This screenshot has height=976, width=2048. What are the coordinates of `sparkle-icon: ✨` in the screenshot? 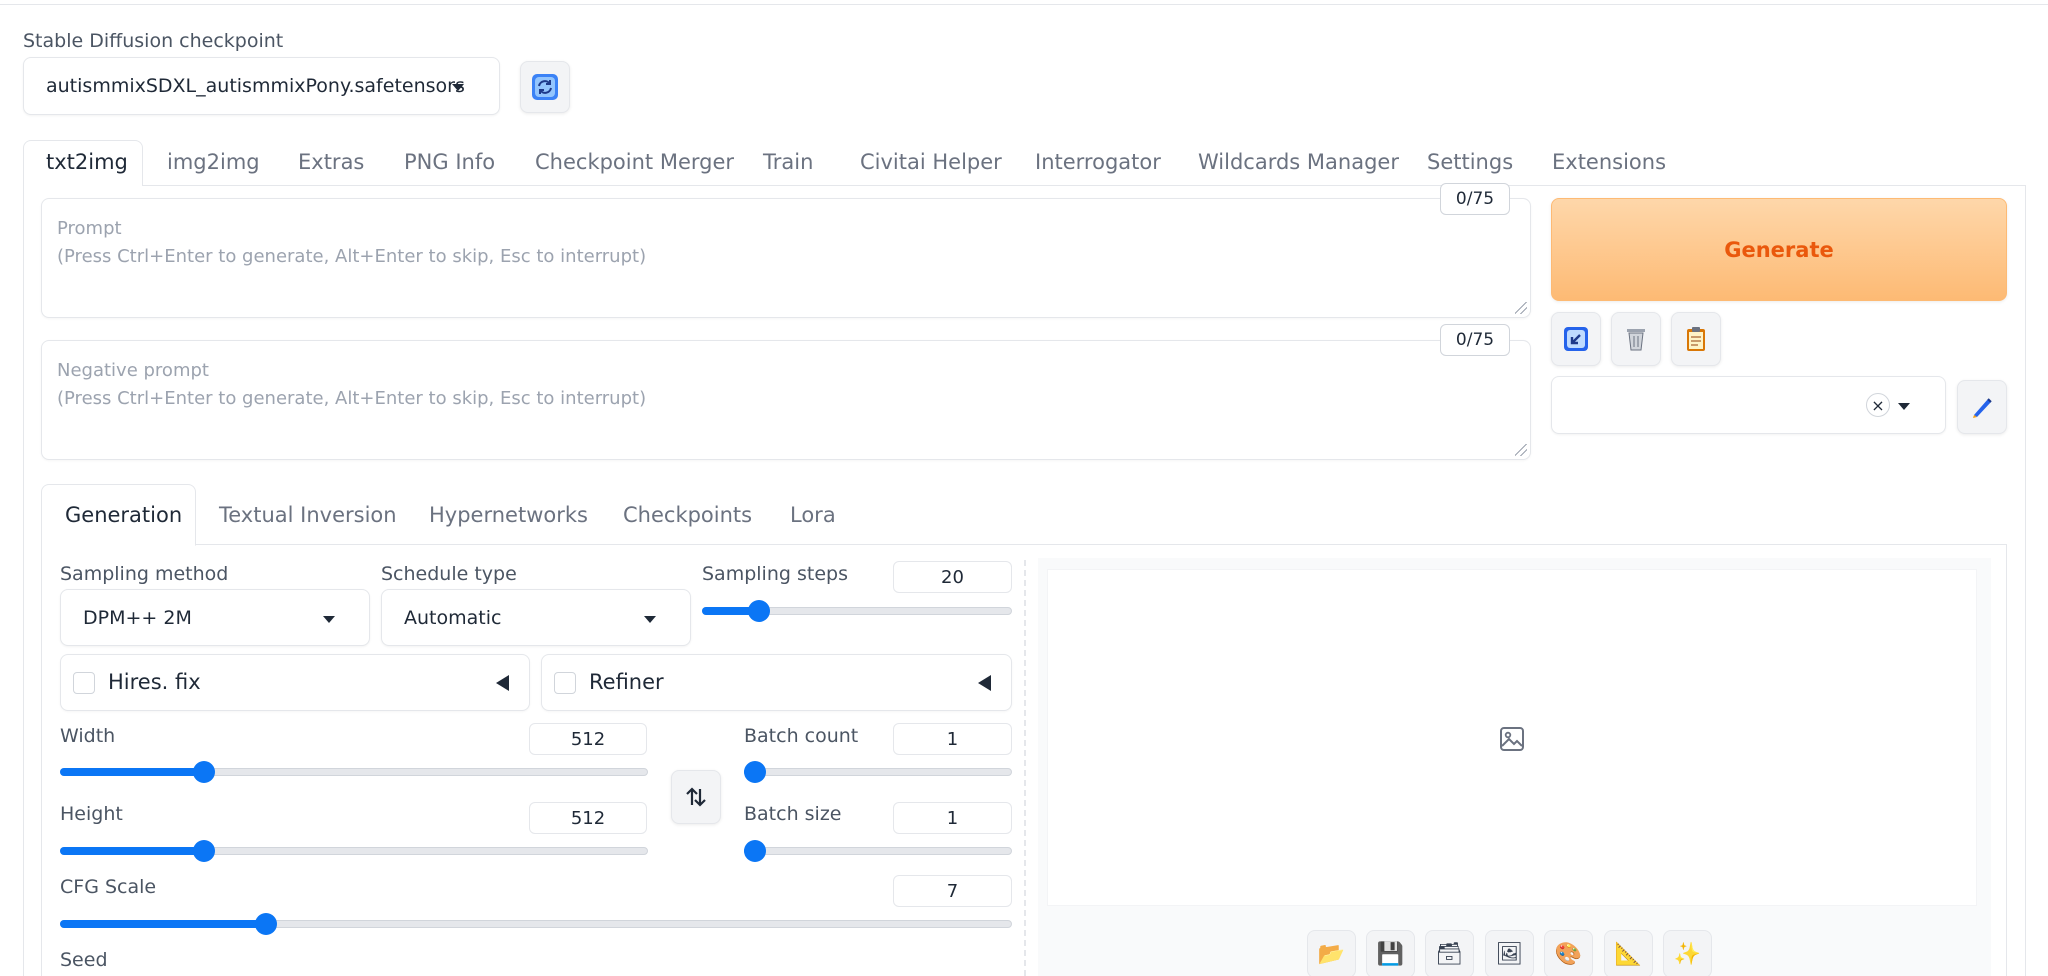 It's located at (1687, 954).